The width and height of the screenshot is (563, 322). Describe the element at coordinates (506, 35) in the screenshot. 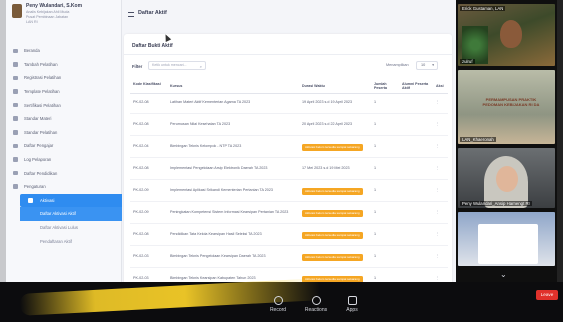

I see `participant-video-tile: Erick Gustaman, LAN zulruf` at that location.